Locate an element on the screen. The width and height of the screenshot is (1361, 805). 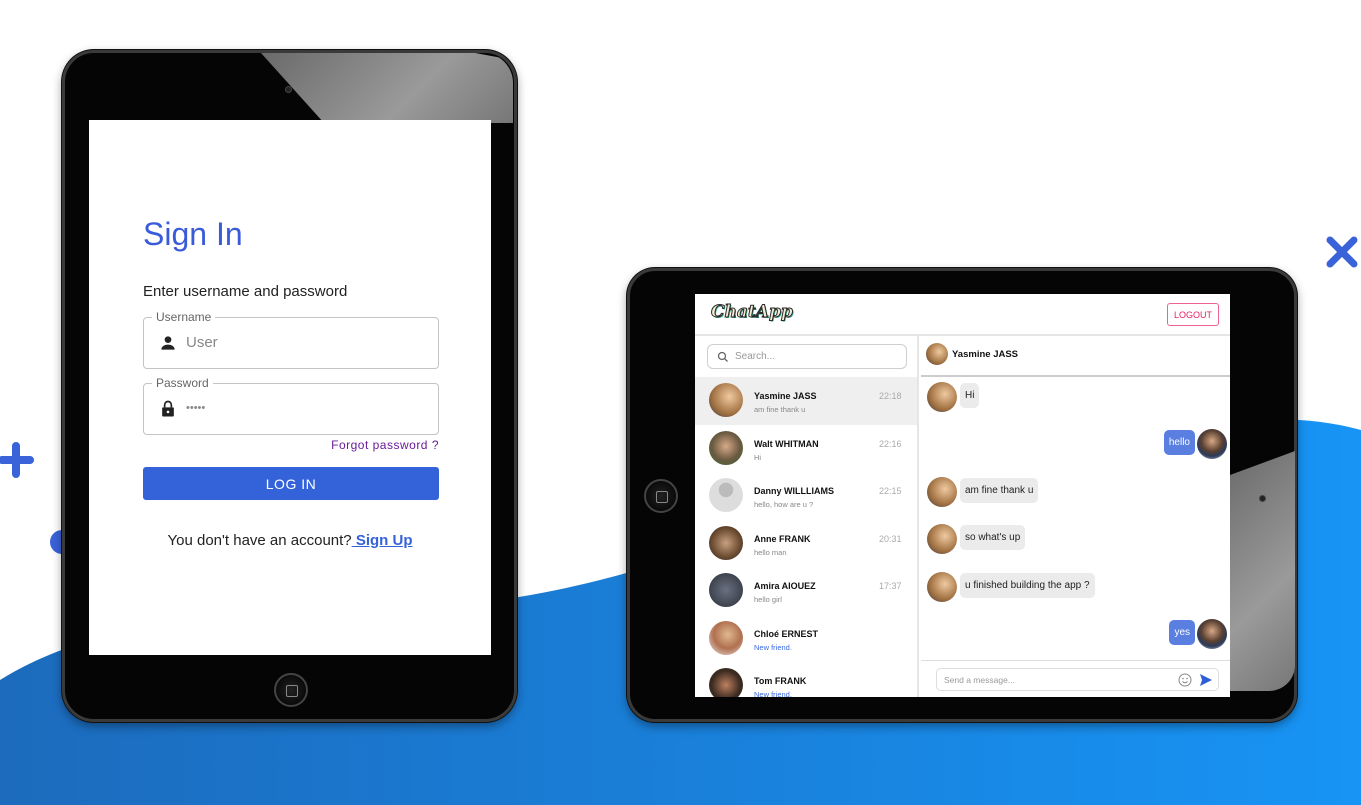
plus-decor-icon is located at coordinates (17, 460).